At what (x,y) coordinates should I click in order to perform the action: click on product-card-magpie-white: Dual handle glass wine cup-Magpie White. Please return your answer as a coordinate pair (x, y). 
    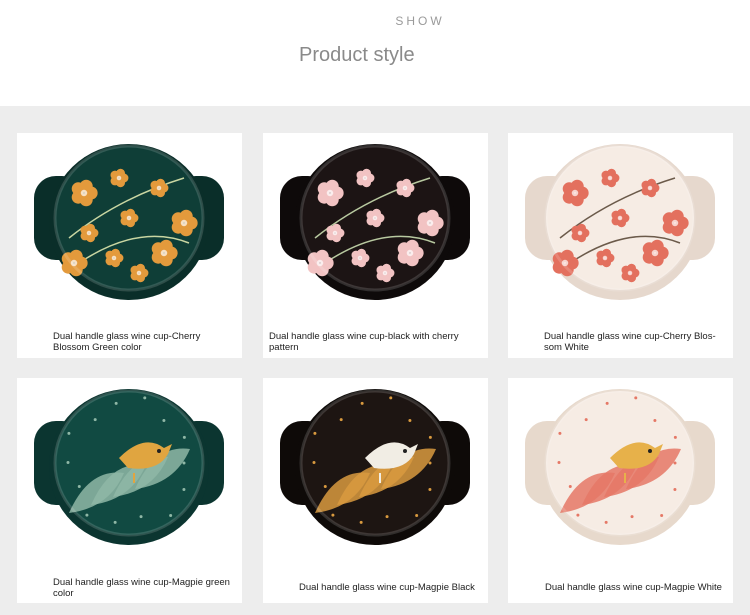
    Looking at the image, I should click on (620, 490).